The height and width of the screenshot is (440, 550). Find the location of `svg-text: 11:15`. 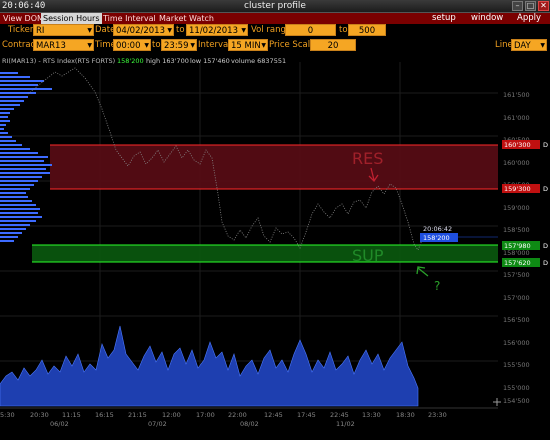

svg-text: 11:15 is located at coordinates (71, 415).